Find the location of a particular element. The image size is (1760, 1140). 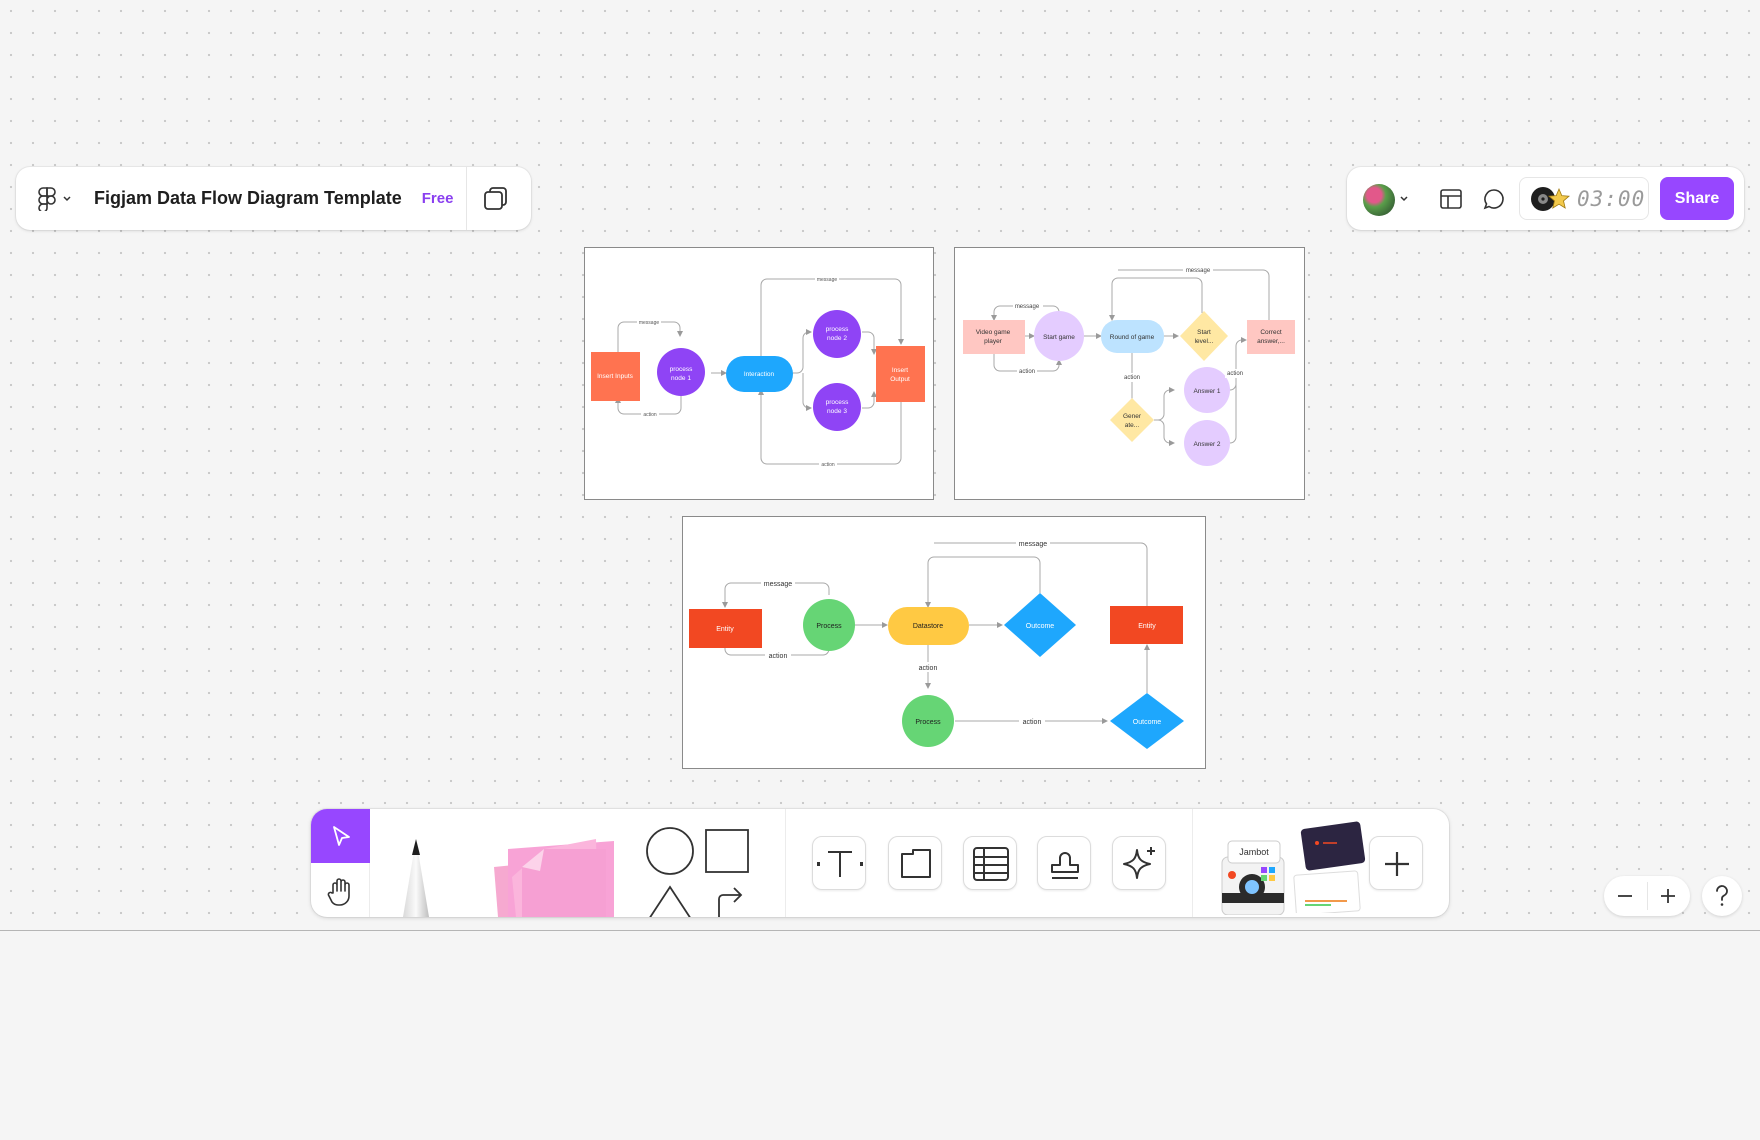

node-process-3-a: process is located at coordinates (838, 402).